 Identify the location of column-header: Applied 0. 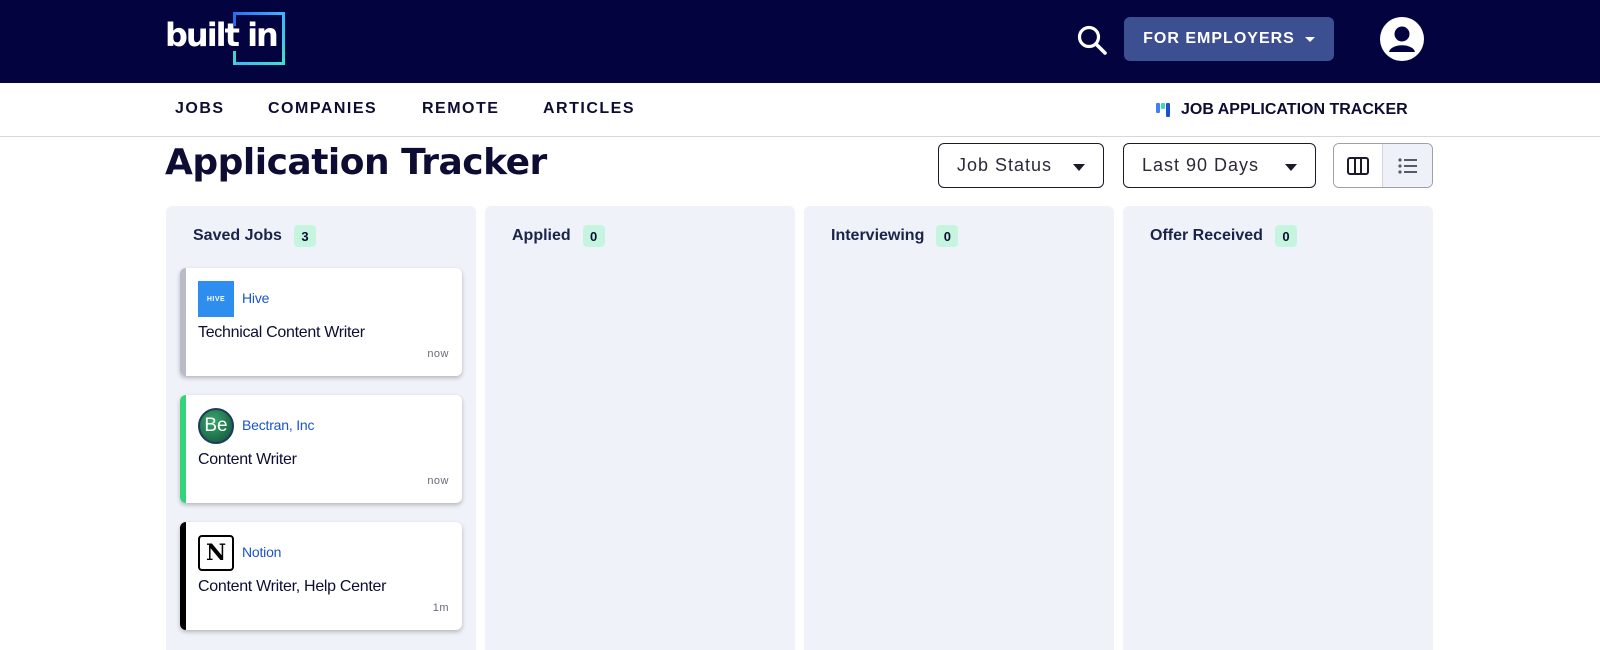
(558, 236).